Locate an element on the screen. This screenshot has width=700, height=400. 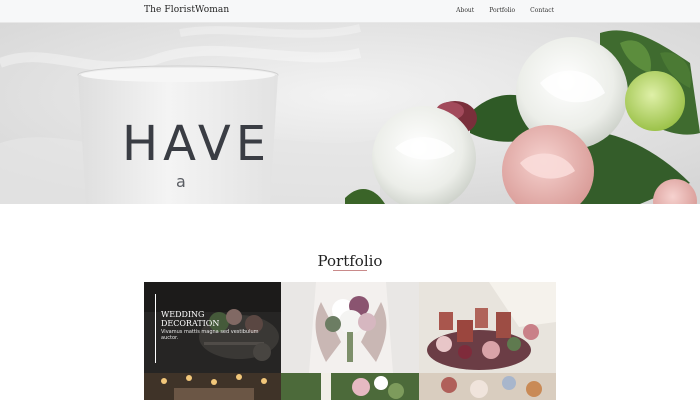
tile-image-greenery is located at coordinates (350, 386).